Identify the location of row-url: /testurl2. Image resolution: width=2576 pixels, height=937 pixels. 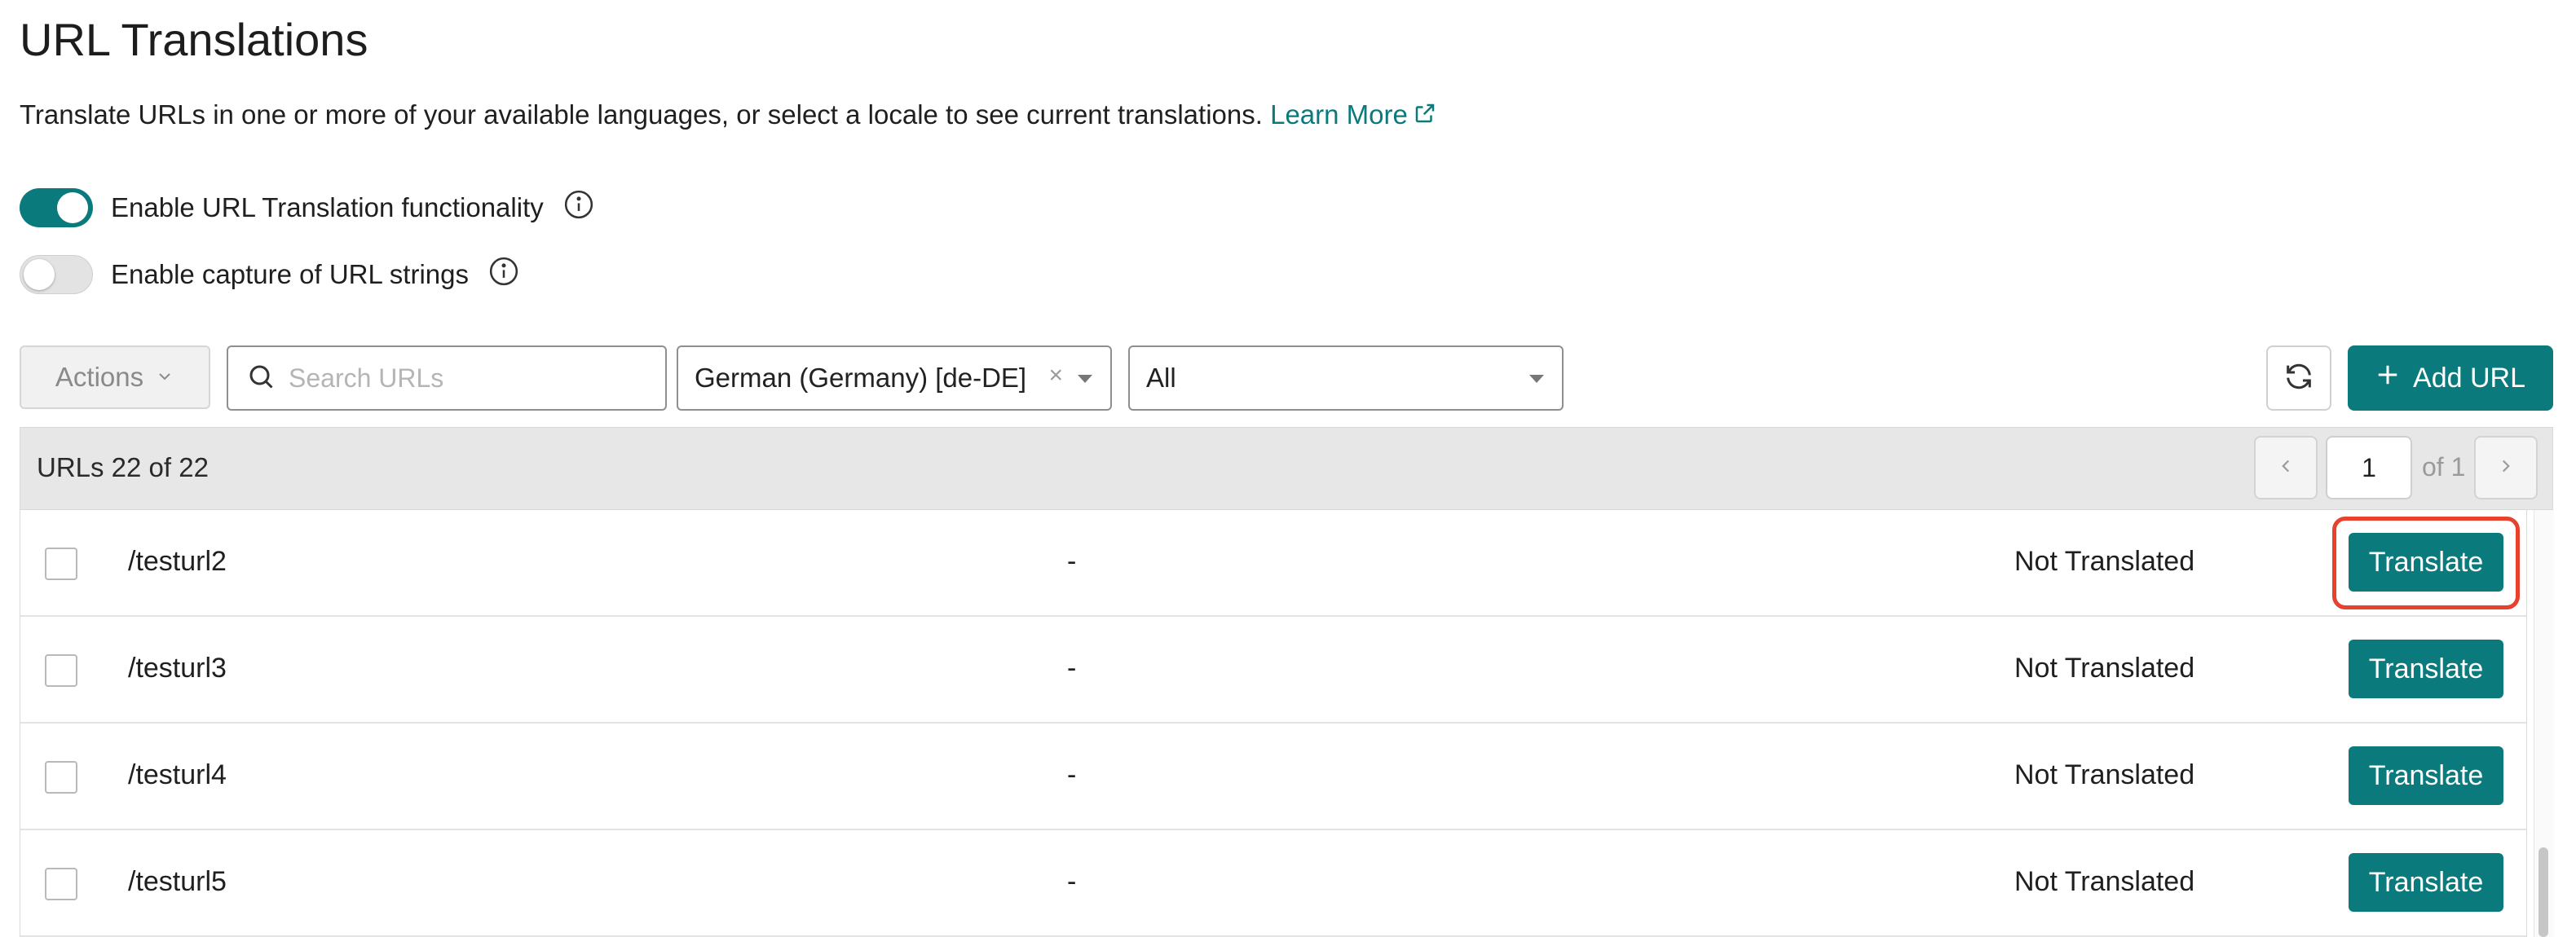
(177, 561).